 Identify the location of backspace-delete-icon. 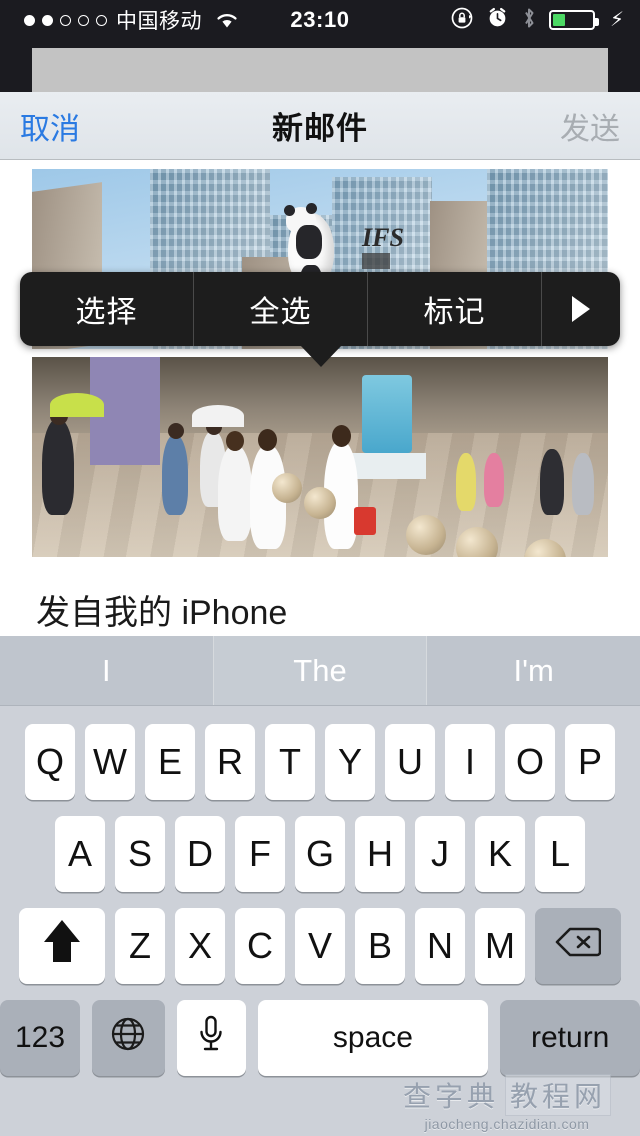
(578, 946).